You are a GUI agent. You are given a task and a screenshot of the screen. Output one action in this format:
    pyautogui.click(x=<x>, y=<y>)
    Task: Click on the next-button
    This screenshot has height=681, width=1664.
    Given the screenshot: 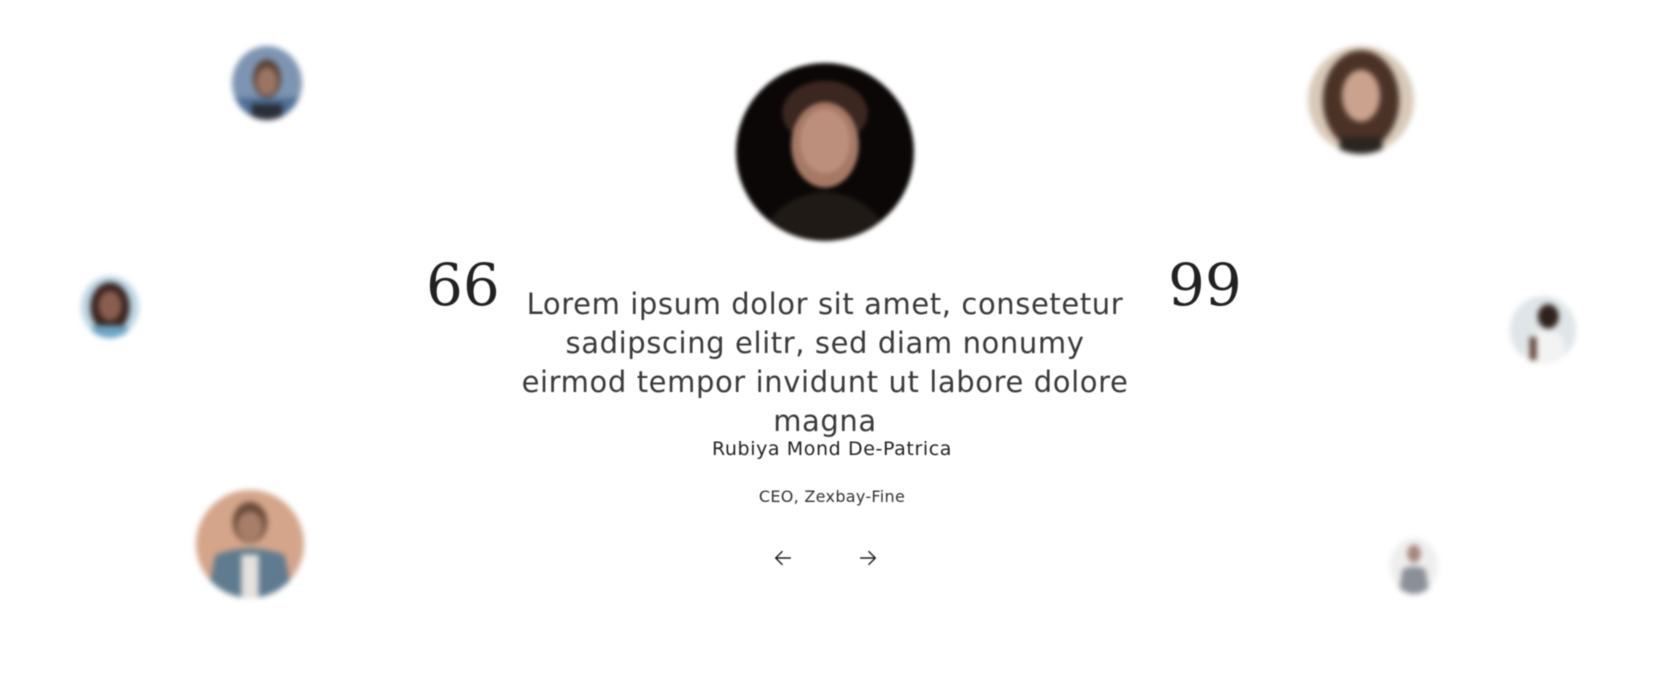 What is the action you would take?
    pyautogui.click(x=868, y=558)
    